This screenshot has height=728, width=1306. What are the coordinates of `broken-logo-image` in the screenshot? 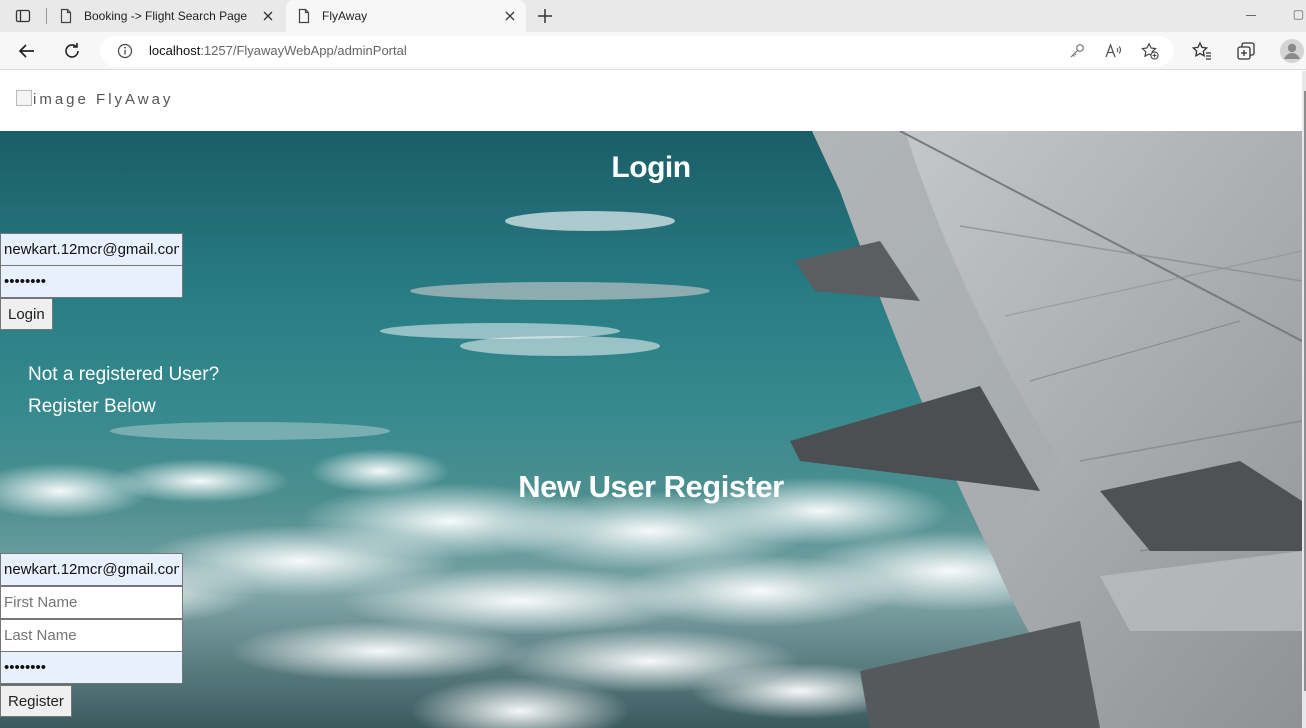 It's located at (24, 98).